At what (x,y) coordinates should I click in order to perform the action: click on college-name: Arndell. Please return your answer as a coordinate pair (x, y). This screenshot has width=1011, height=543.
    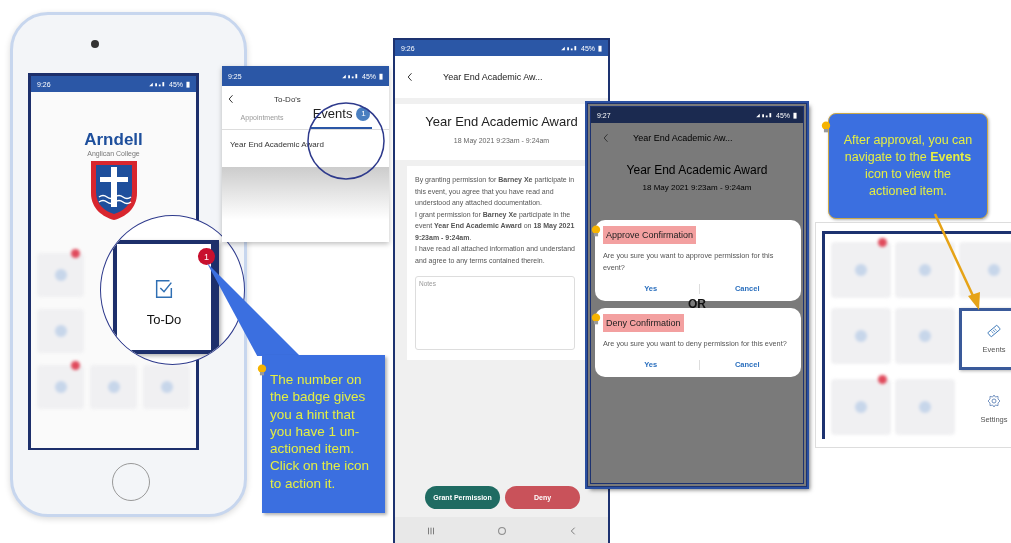
    Looking at the image, I should click on (113, 140).